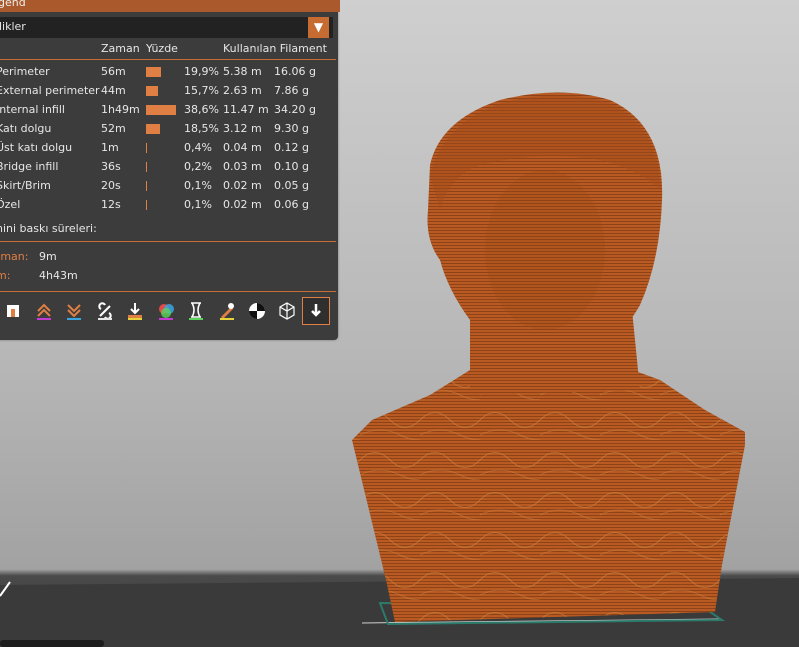 Image resolution: width=799 pixels, height=647 pixels. I want to click on estimate-divider-top, so click(168, 241).